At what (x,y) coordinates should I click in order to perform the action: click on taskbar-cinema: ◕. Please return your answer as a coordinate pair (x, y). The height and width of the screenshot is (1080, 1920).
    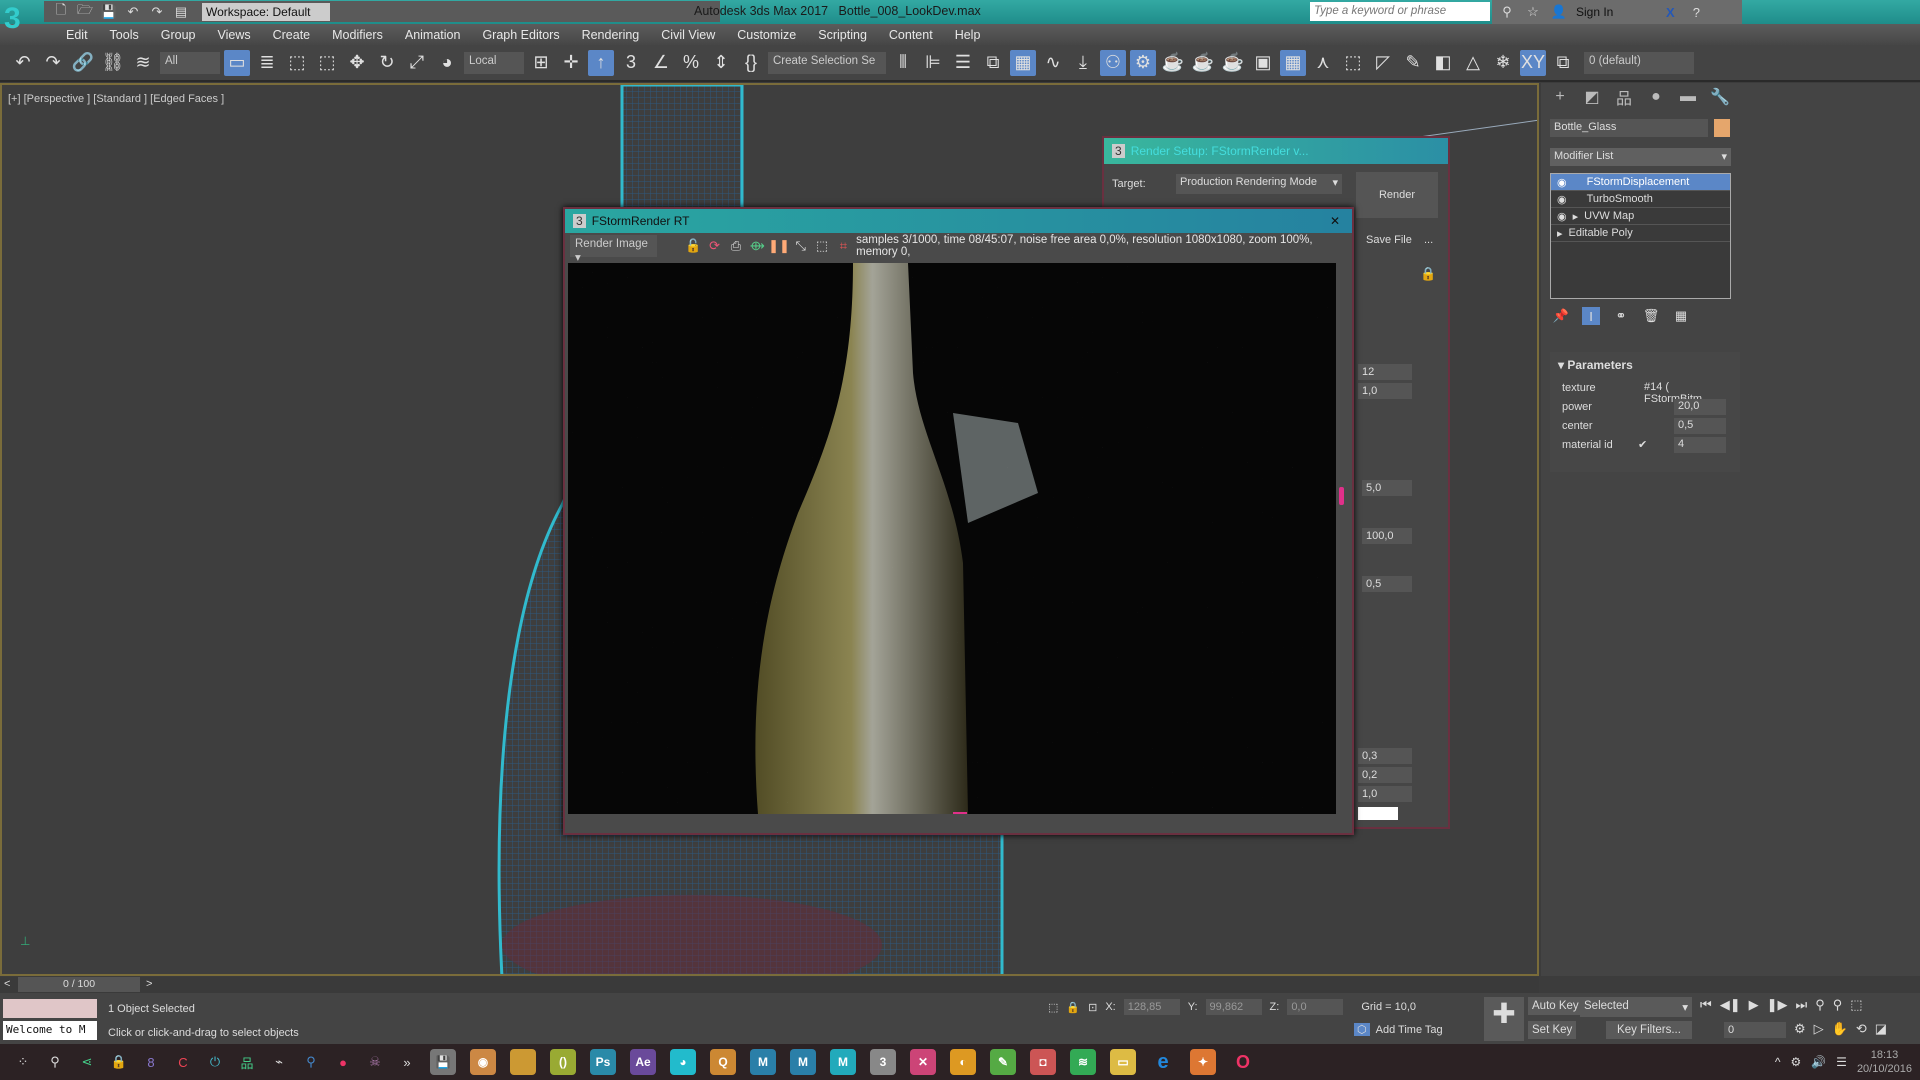
    Looking at the image, I should click on (683, 1062).